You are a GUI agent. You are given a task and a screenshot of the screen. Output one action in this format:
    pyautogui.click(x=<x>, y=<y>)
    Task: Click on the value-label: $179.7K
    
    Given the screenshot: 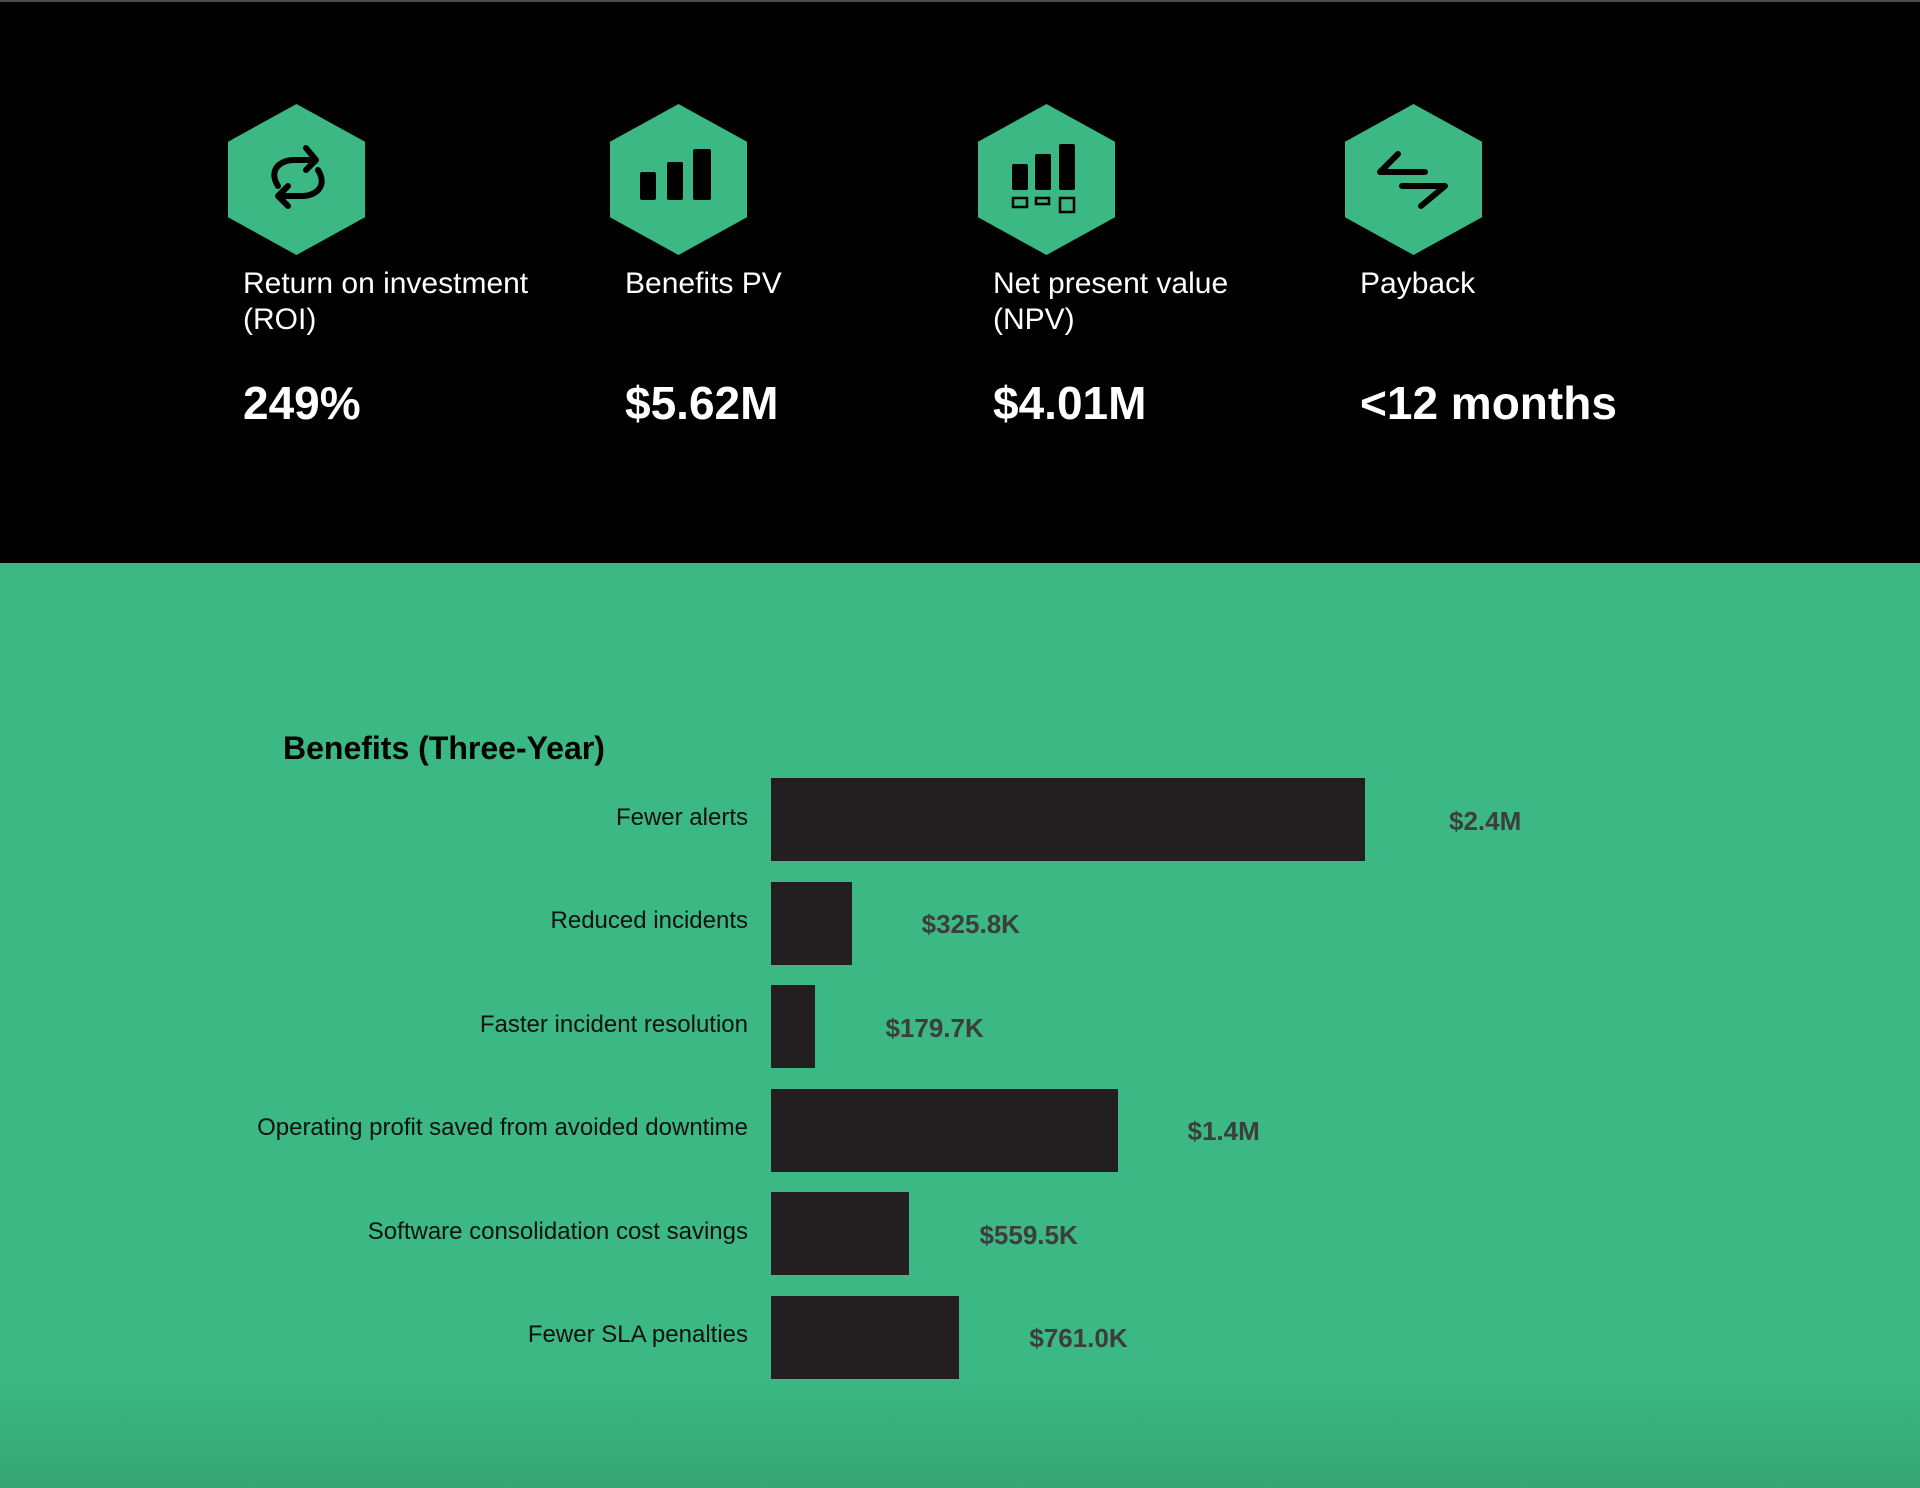 What is the action you would take?
    pyautogui.click(x=934, y=1027)
    